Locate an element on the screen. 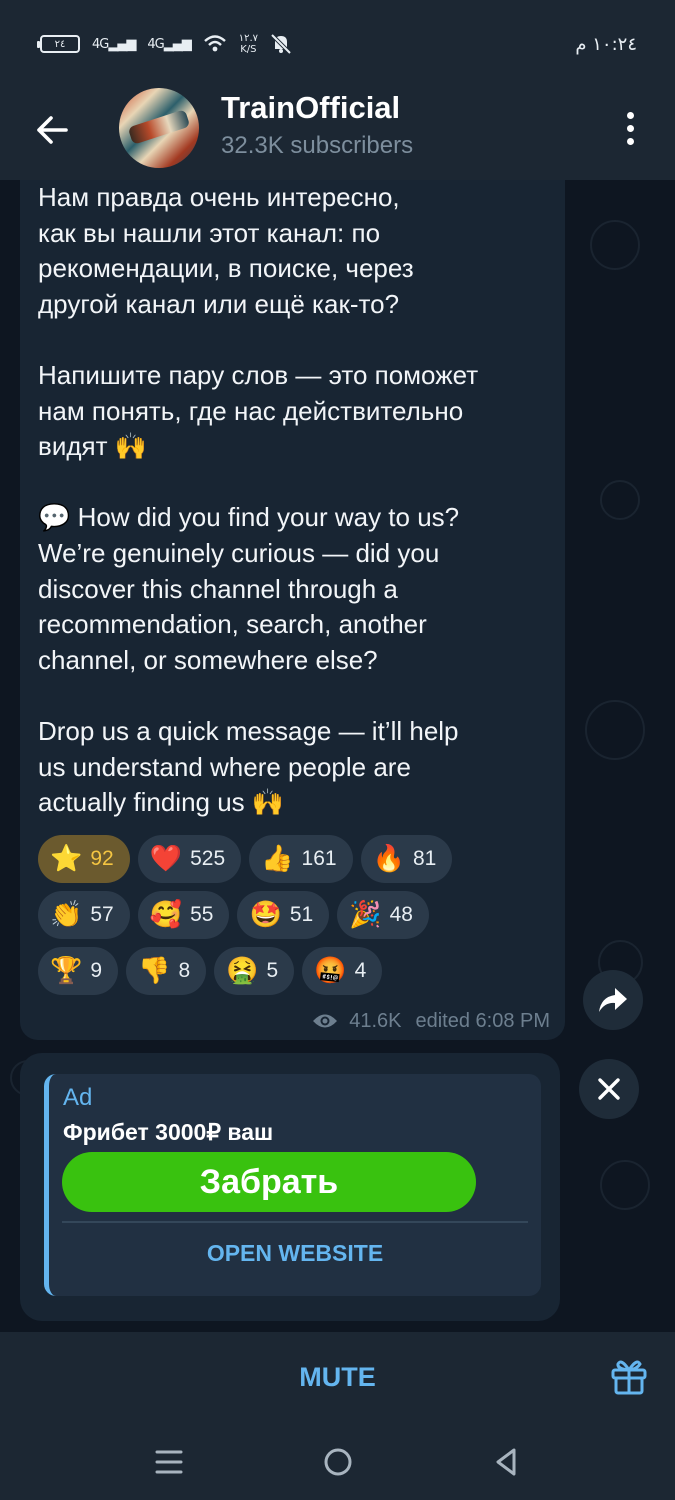 The width and height of the screenshot is (675, 1500). clap-icon: 👏 is located at coordinates (66, 915).